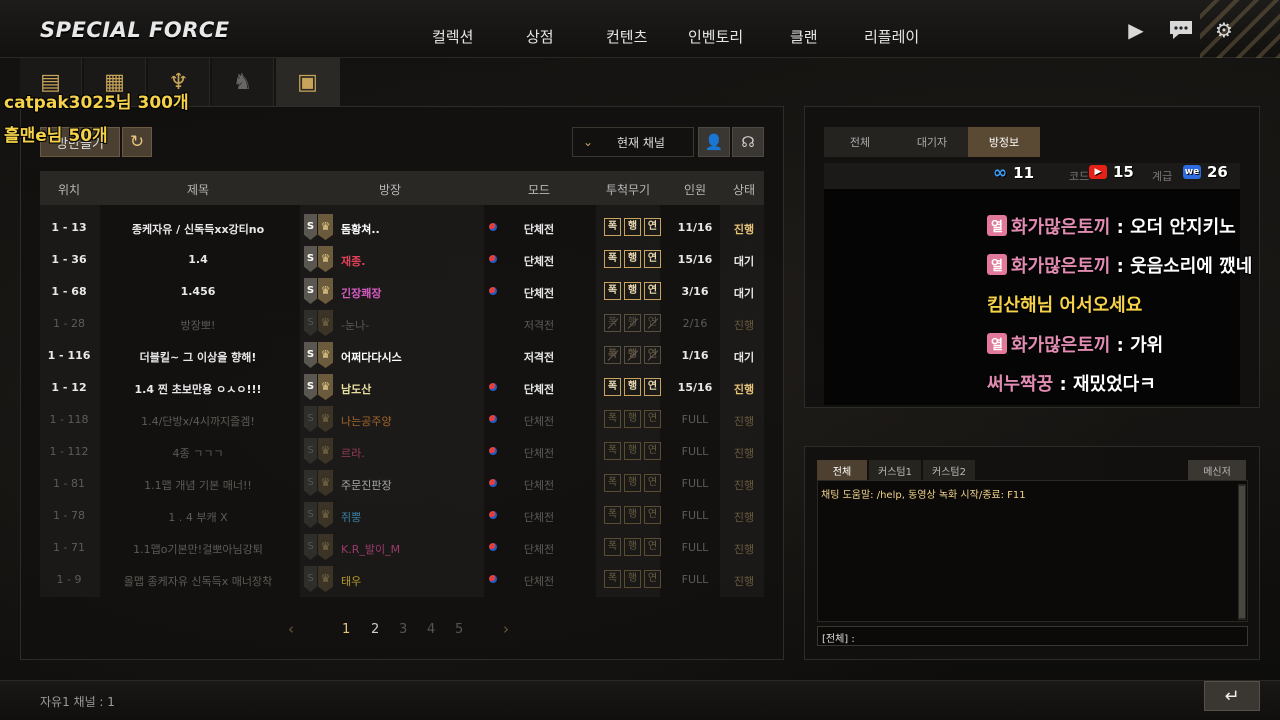 Image resolution: width=1280 pixels, height=720 pixels. Describe the element at coordinates (932, 142) in the screenshot. I see `tab-waiting: 대기자` at that location.